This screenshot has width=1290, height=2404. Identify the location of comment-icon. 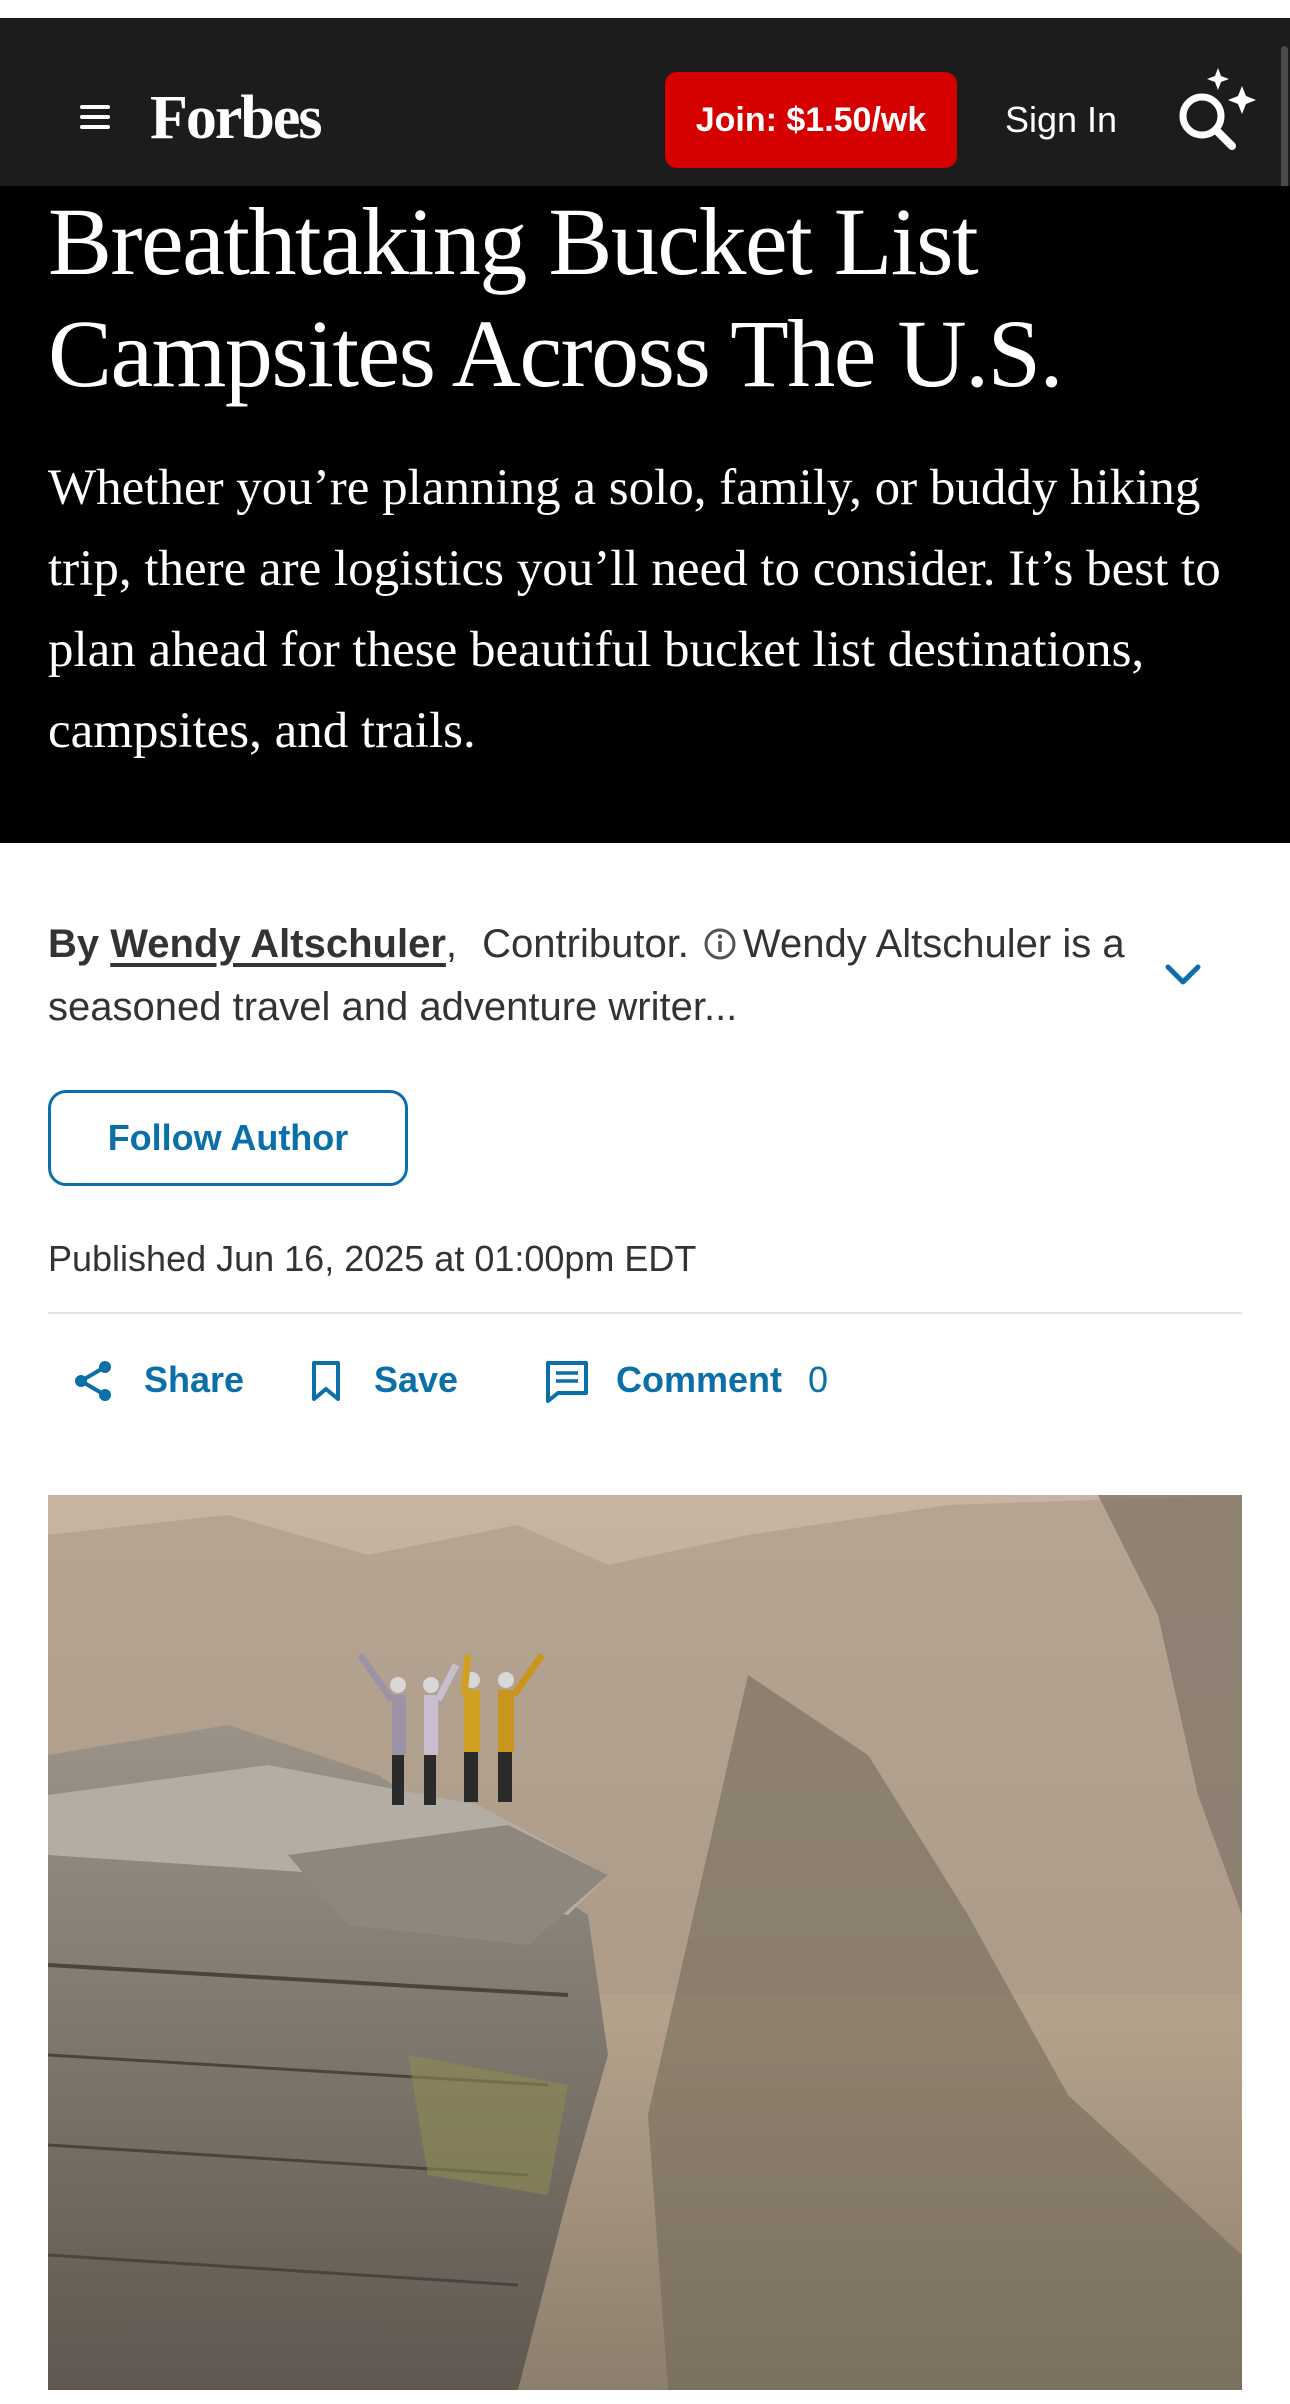
(567, 1382).